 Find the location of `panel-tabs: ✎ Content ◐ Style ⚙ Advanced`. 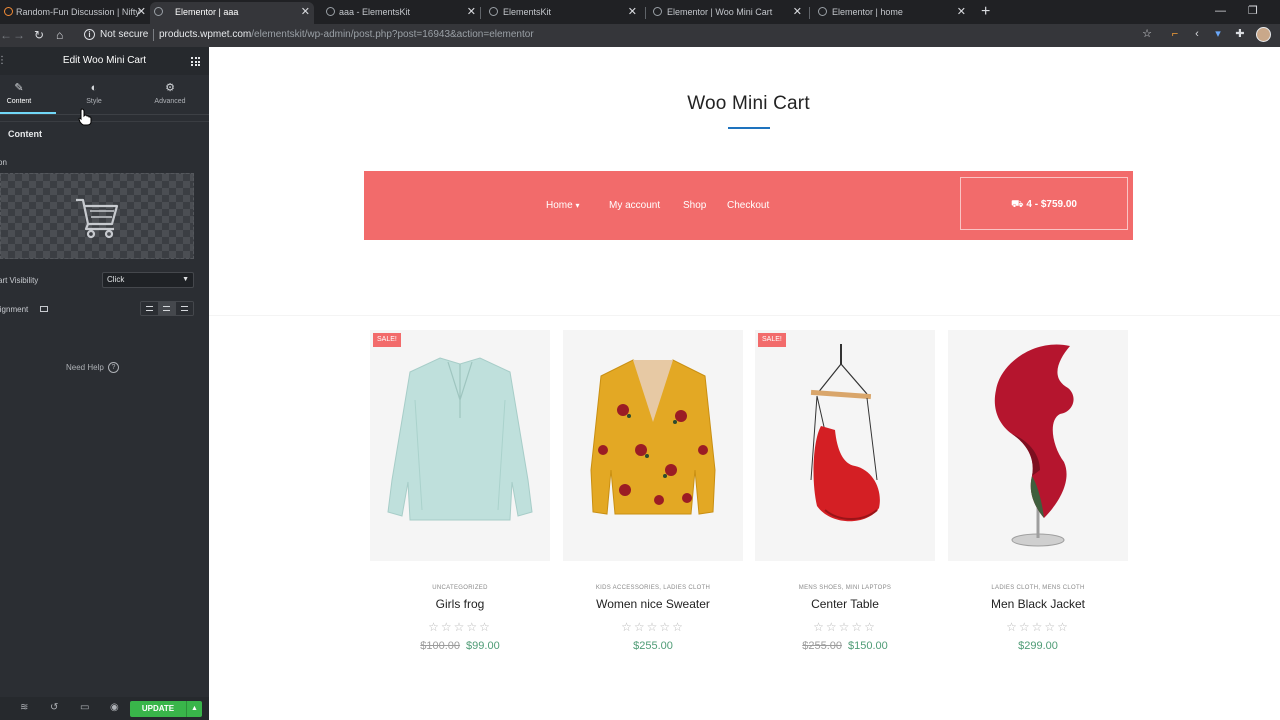

panel-tabs: ✎ Content ◐ Style ⚙ Advanced is located at coordinates (104, 95).